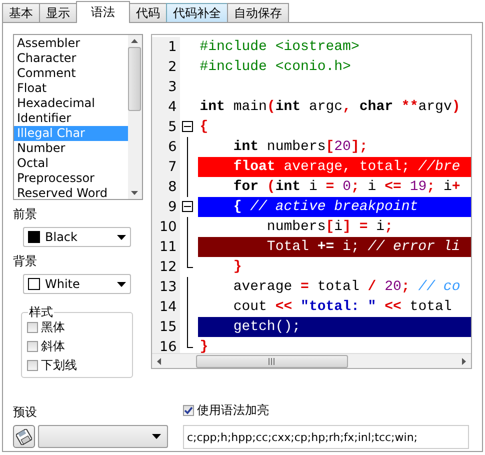 This screenshot has height=455, width=485. I want to click on code-line: {, so click(204, 127).